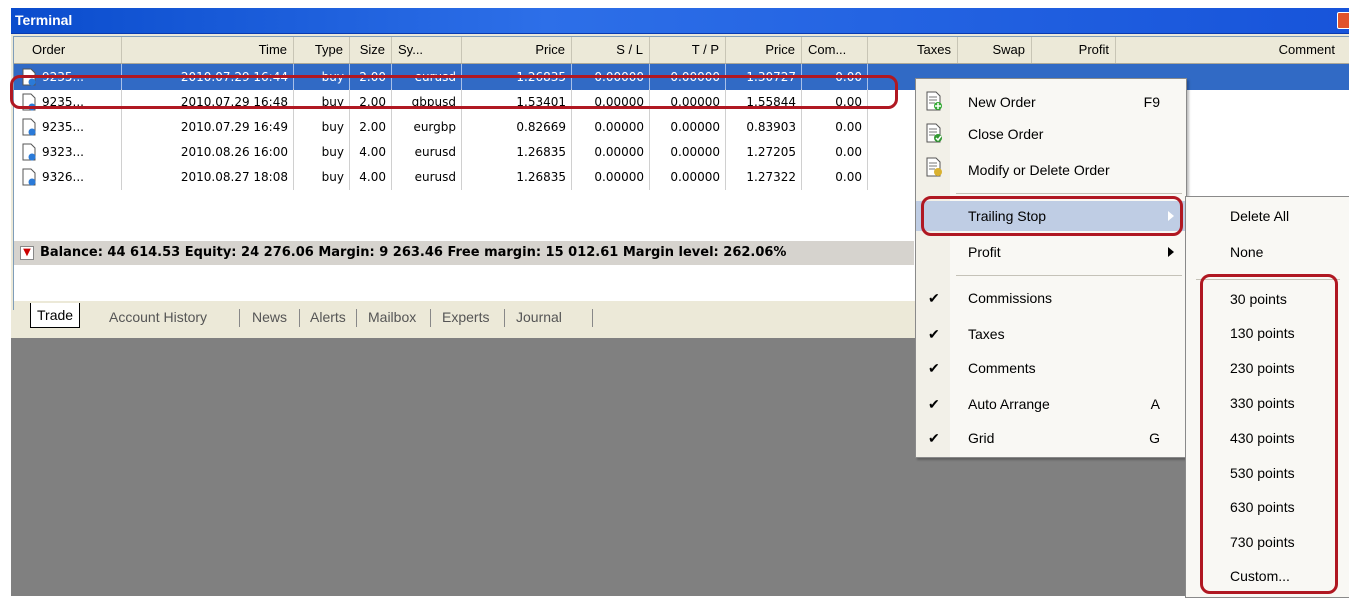 The width and height of the screenshot is (1349, 598). Describe the element at coordinates (1051, 404) in the screenshot. I see `menu-auto-arrange: ✔ Auto Arrange A` at that location.